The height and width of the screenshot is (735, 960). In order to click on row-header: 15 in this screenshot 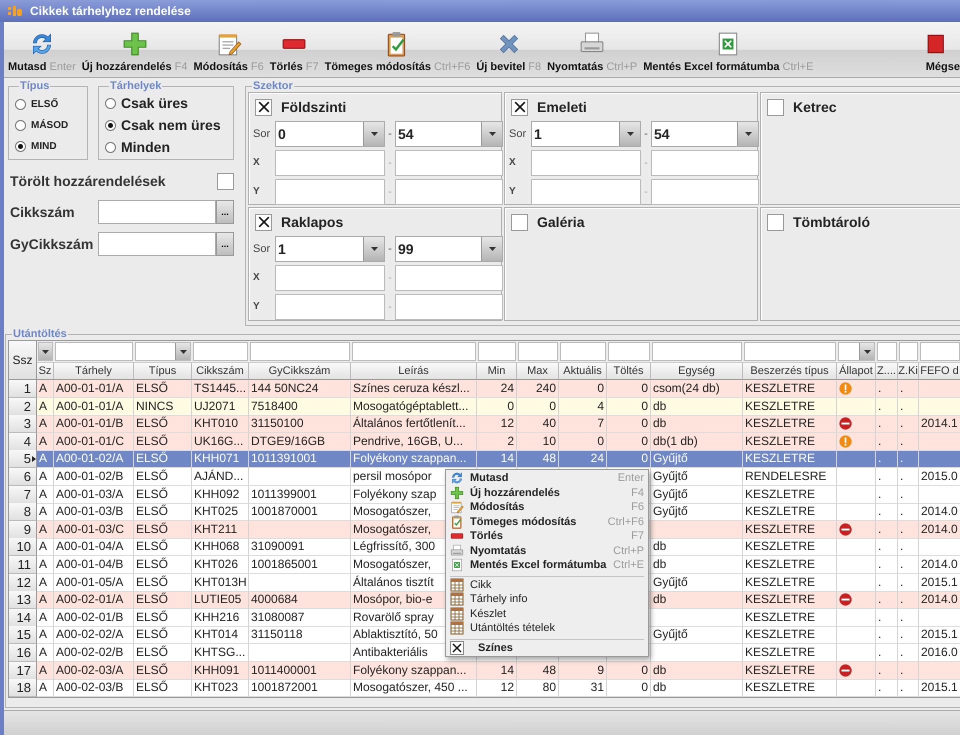, I will do `click(23, 635)`.